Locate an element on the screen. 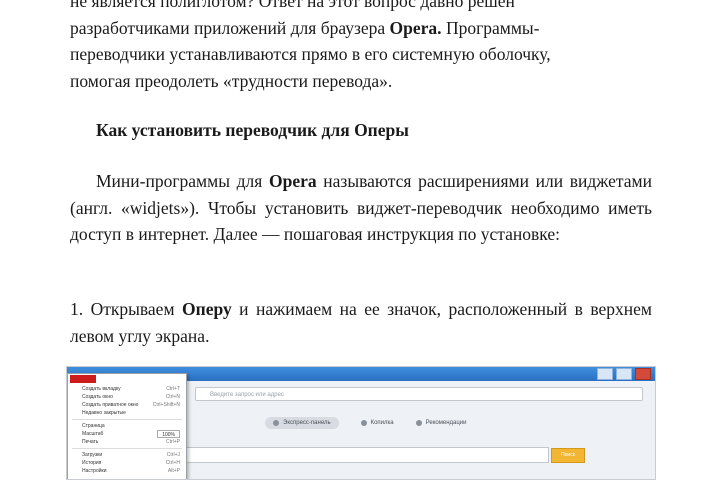 The height and width of the screenshot is (480, 720). compass-icon is located at coordinates (418, 423).